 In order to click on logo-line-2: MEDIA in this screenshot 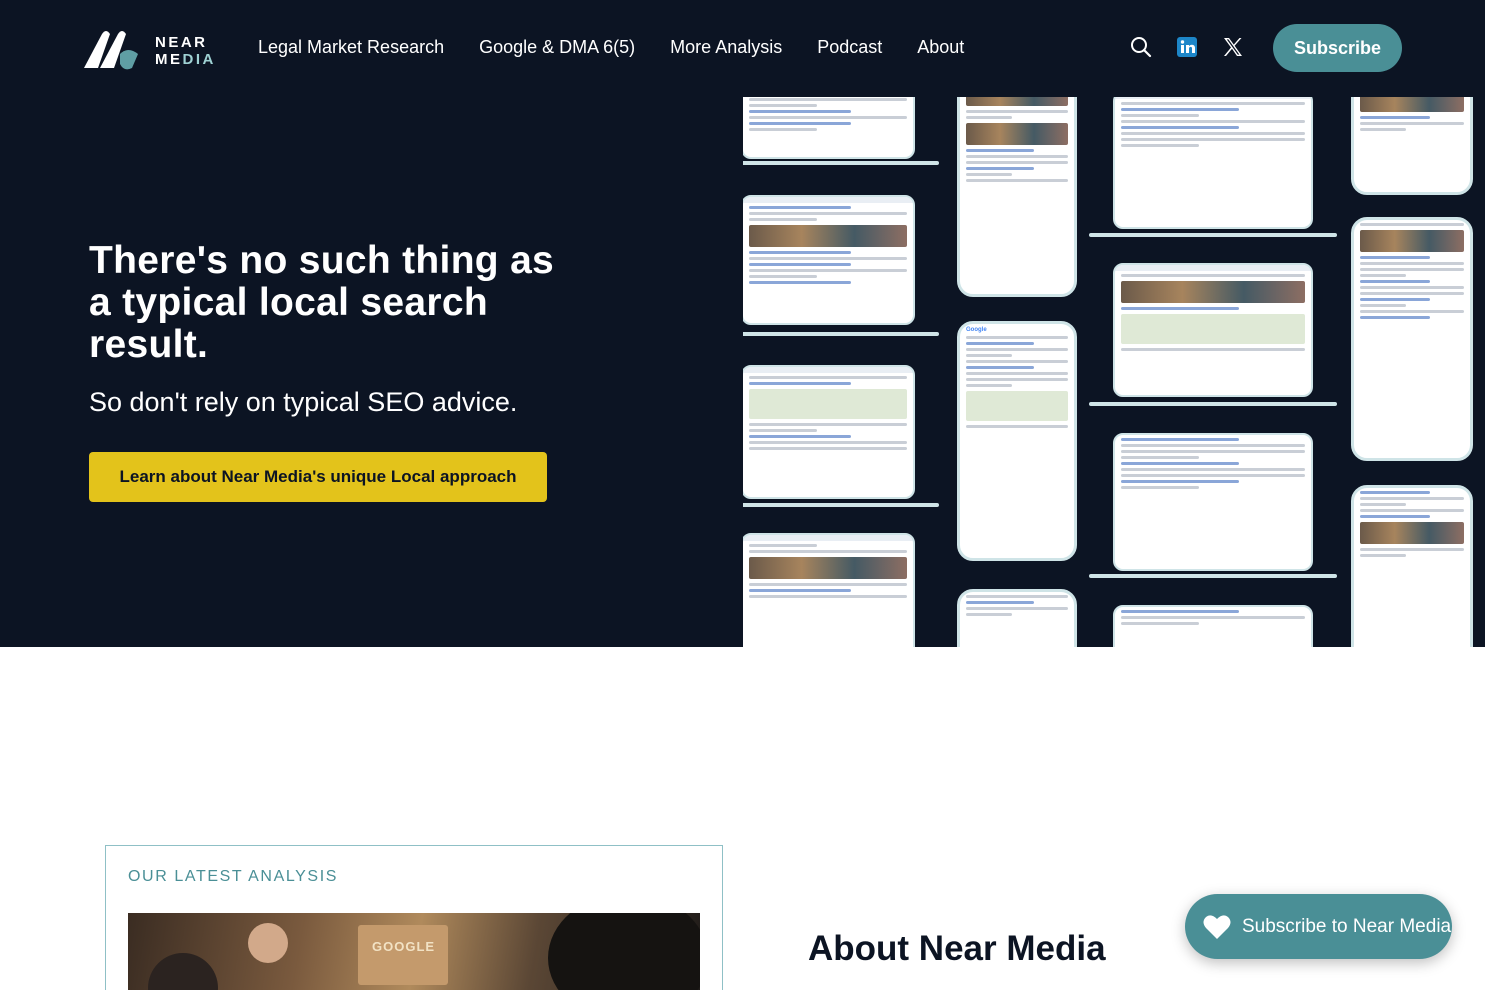, I will do `click(185, 59)`.